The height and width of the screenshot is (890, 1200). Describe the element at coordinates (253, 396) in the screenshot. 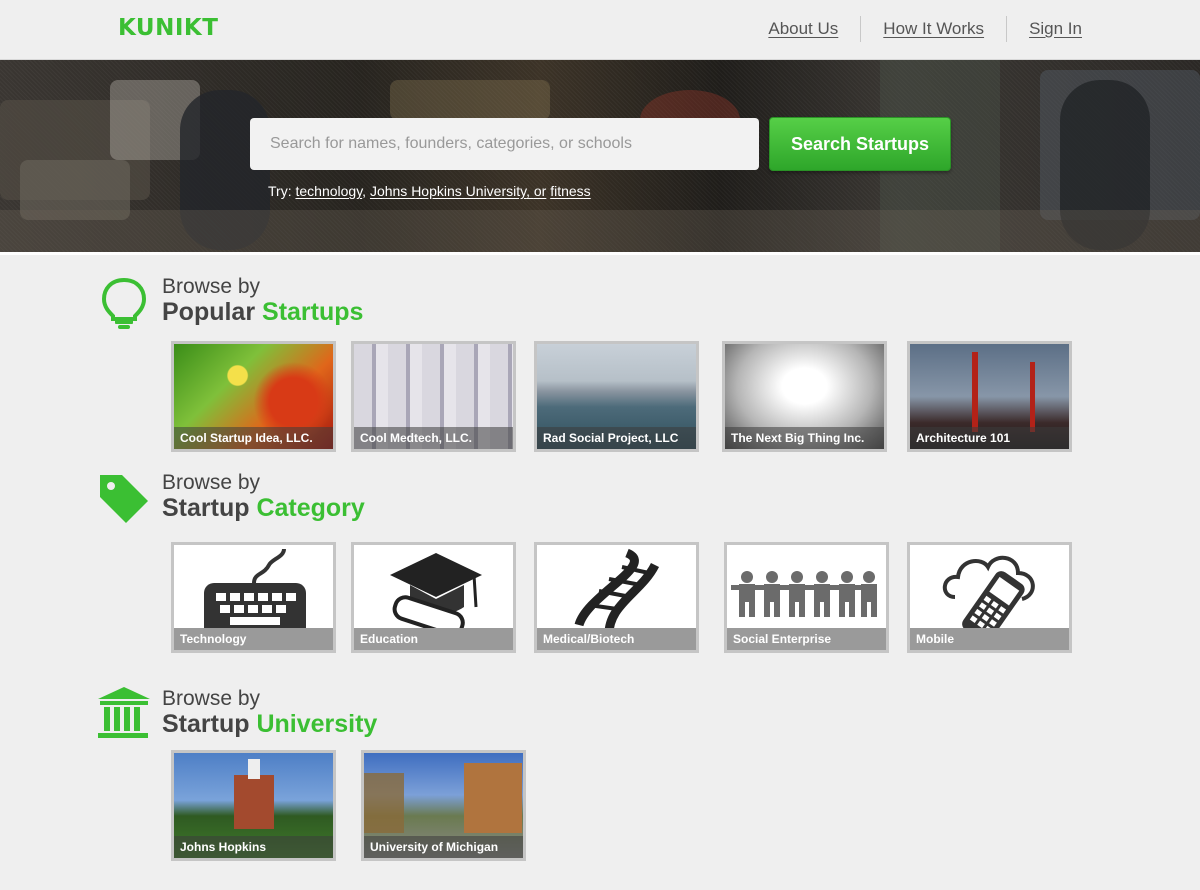

I see `startup-tile: Cool Startup Idea, LLC.` at that location.